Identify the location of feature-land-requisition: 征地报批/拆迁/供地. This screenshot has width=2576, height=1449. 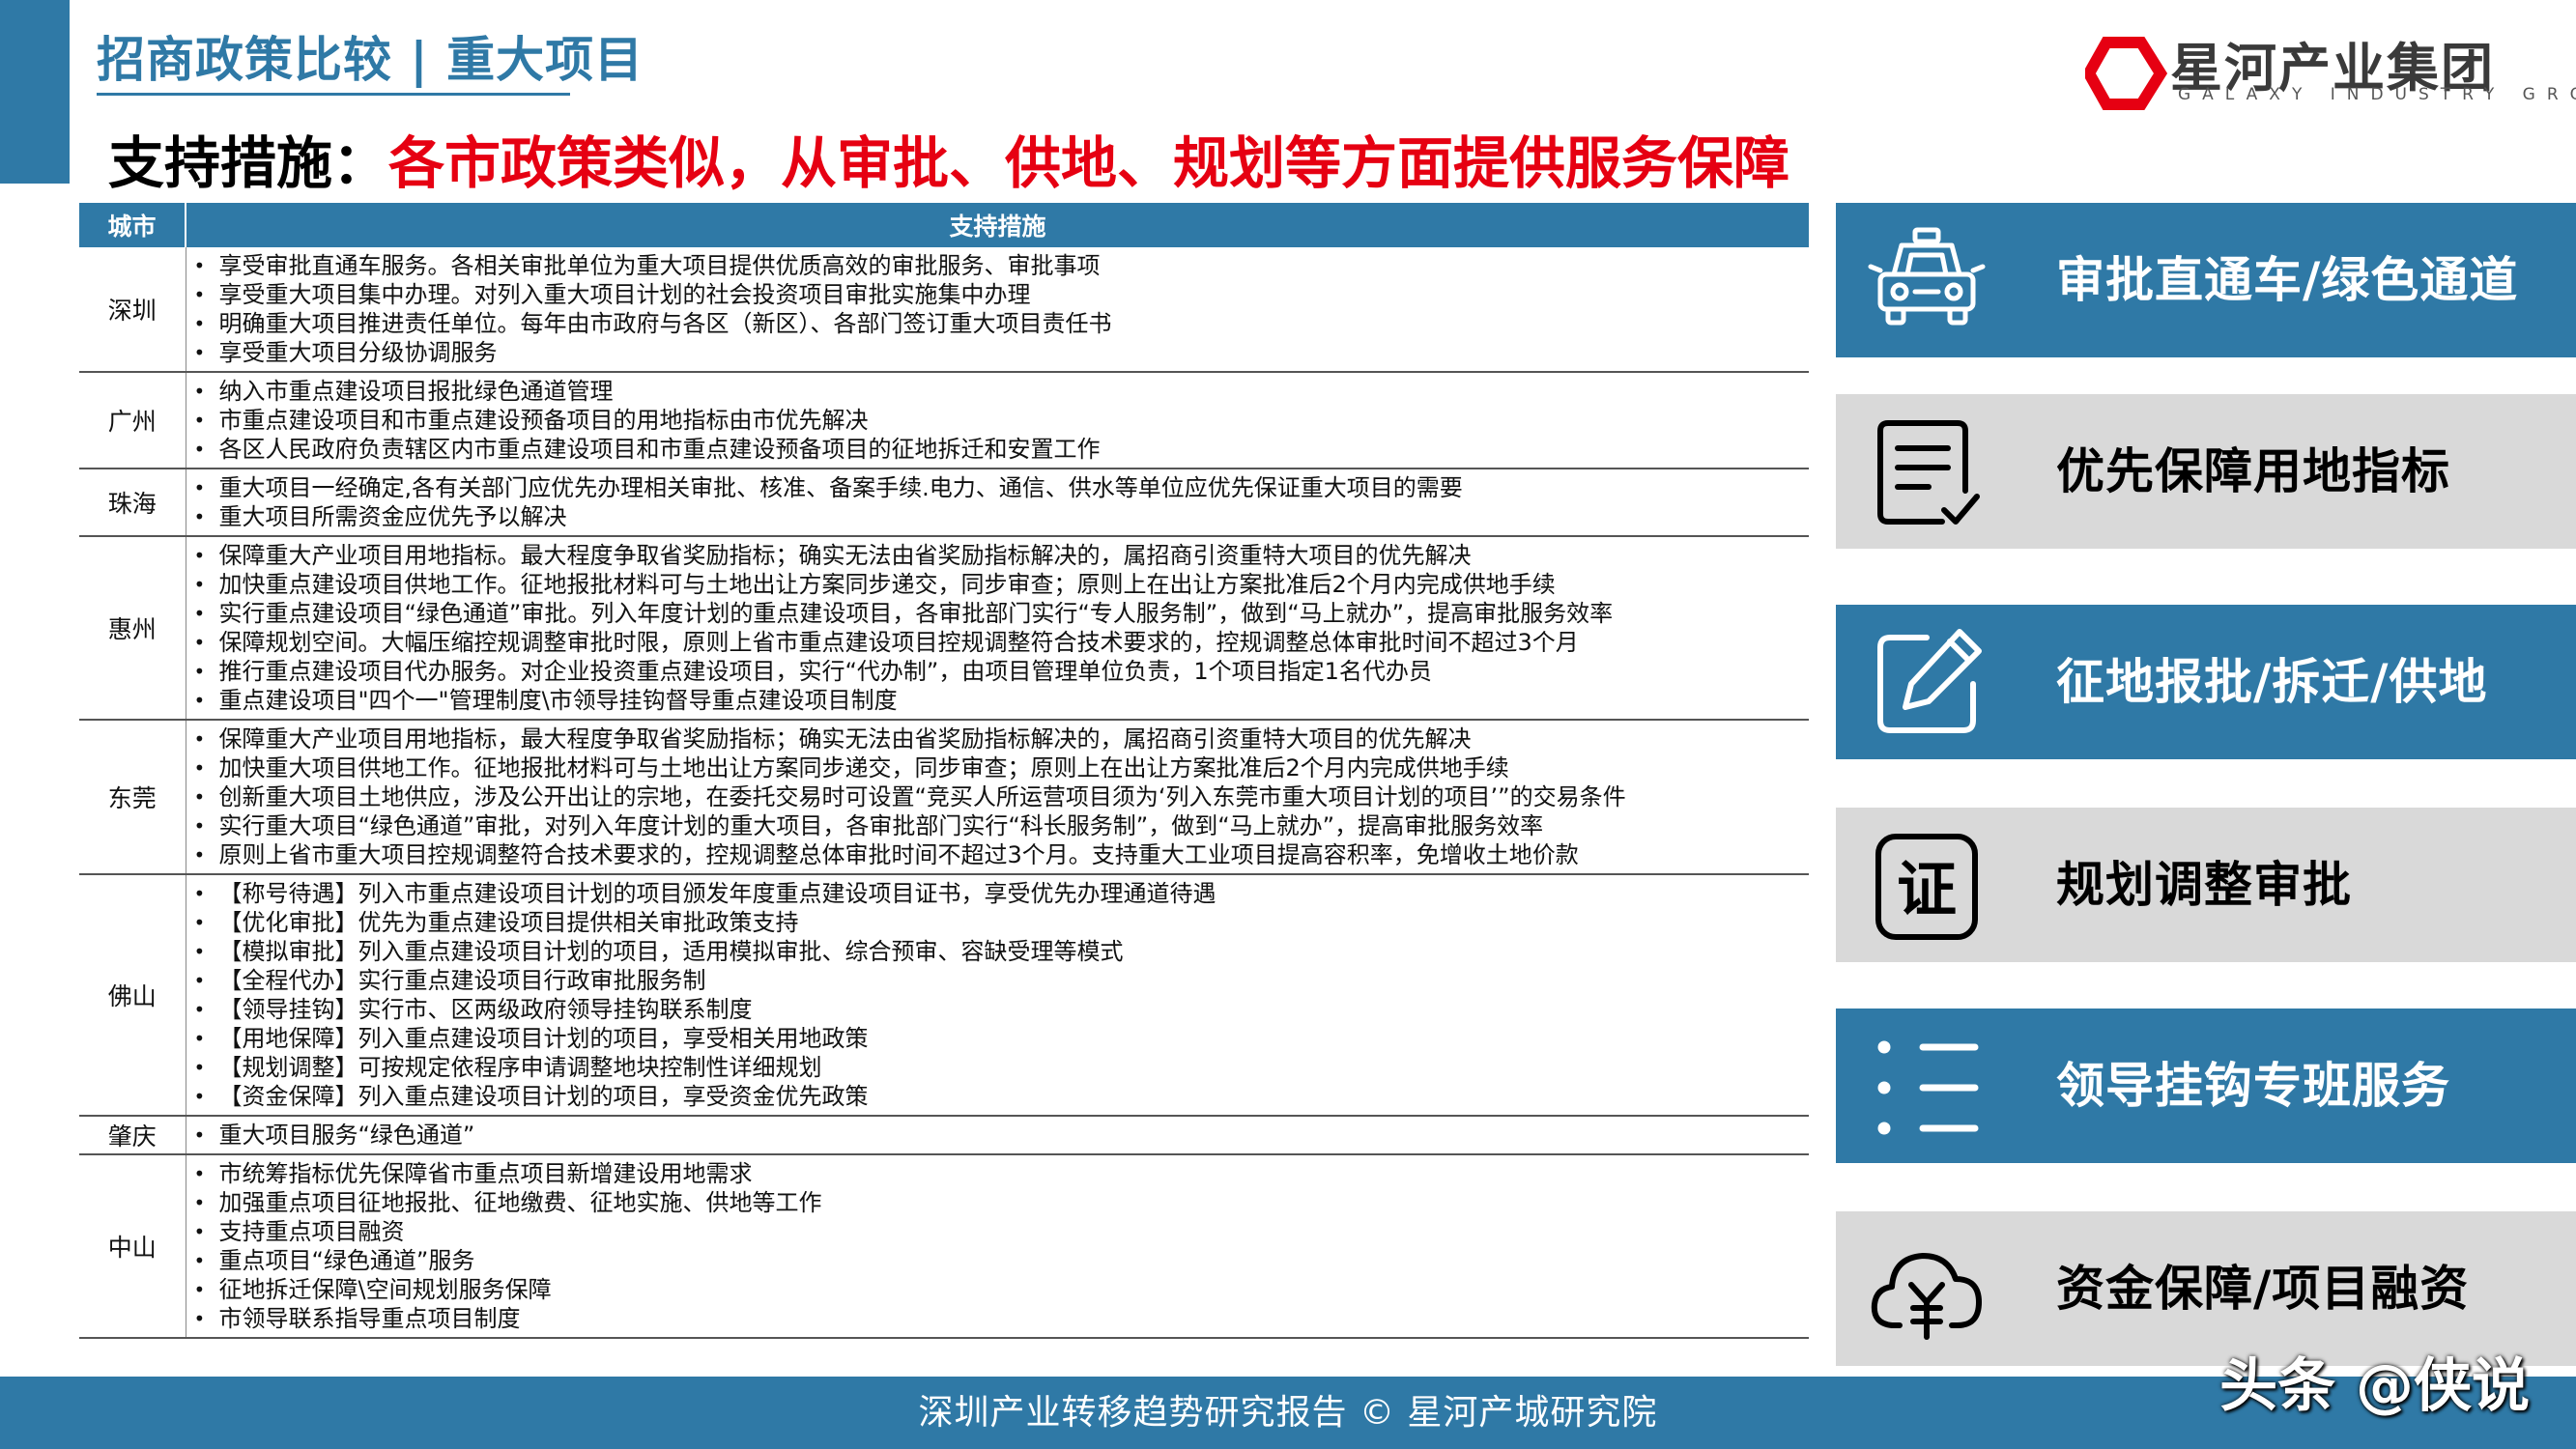
(2206, 682).